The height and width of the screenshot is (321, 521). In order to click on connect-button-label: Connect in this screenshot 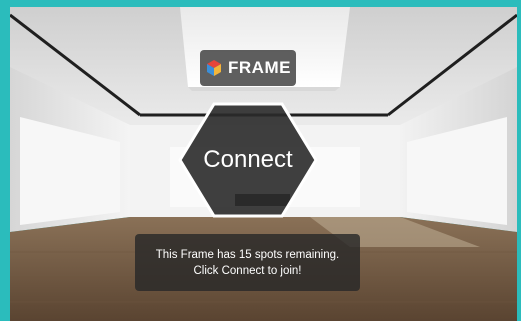, I will do `click(248, 159)`.